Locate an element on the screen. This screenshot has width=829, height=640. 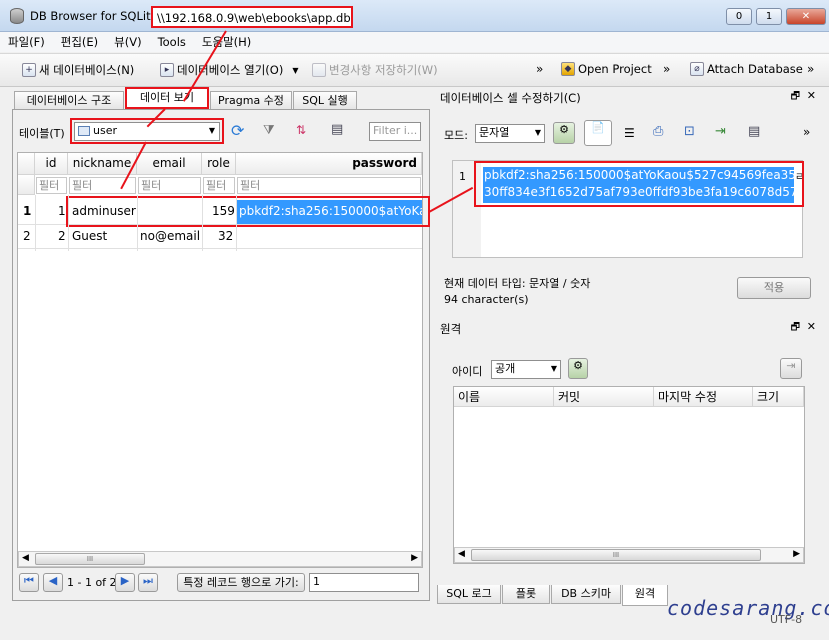
set-null-icon: ⇥ is located at coordinates (720, 131).